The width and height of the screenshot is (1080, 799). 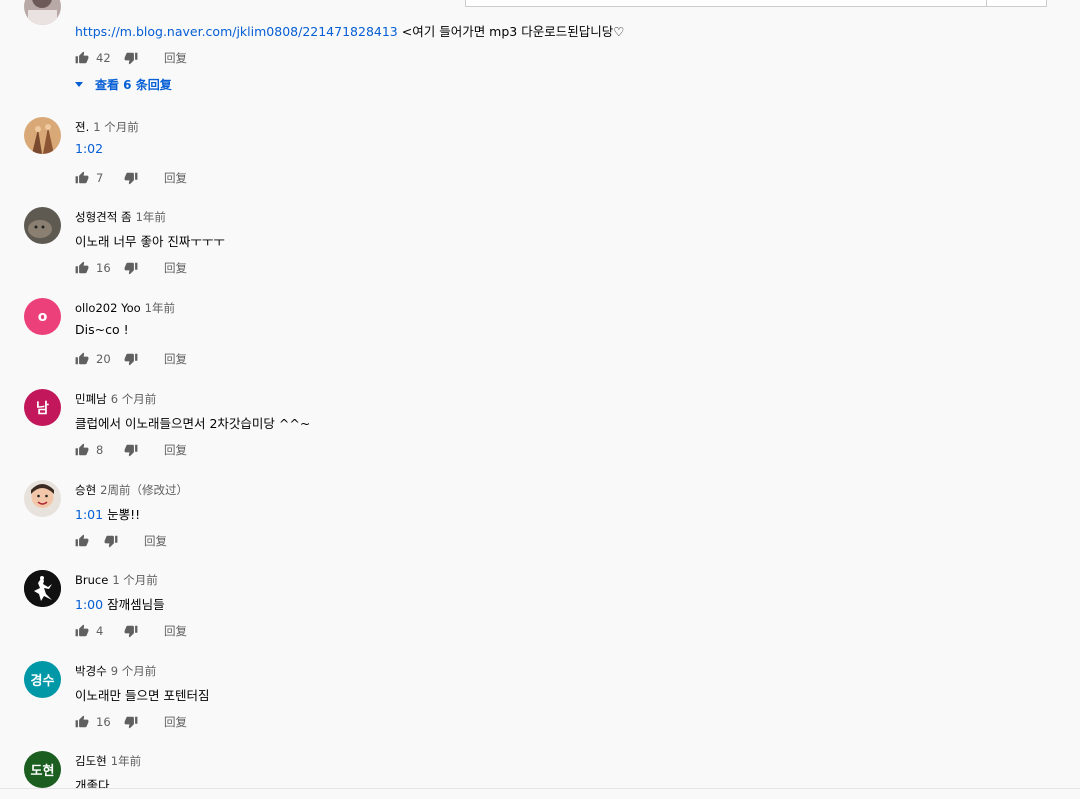 I want to click on avatar: 도현, so click(x=42, y=769).